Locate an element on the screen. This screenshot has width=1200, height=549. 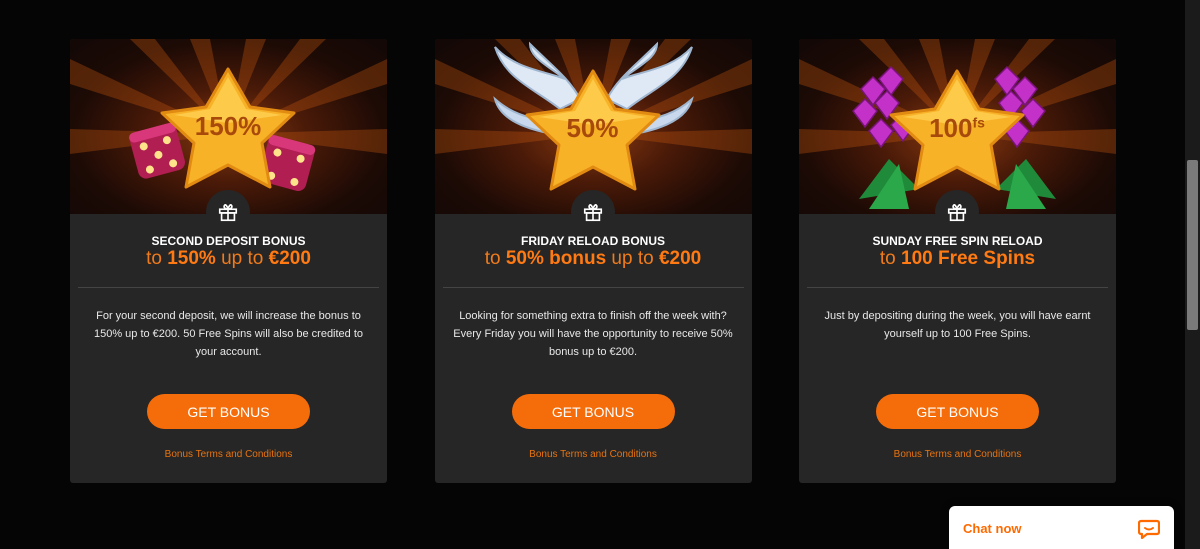
bonus-hero-image: 150% is located at coordinates (228, 126).